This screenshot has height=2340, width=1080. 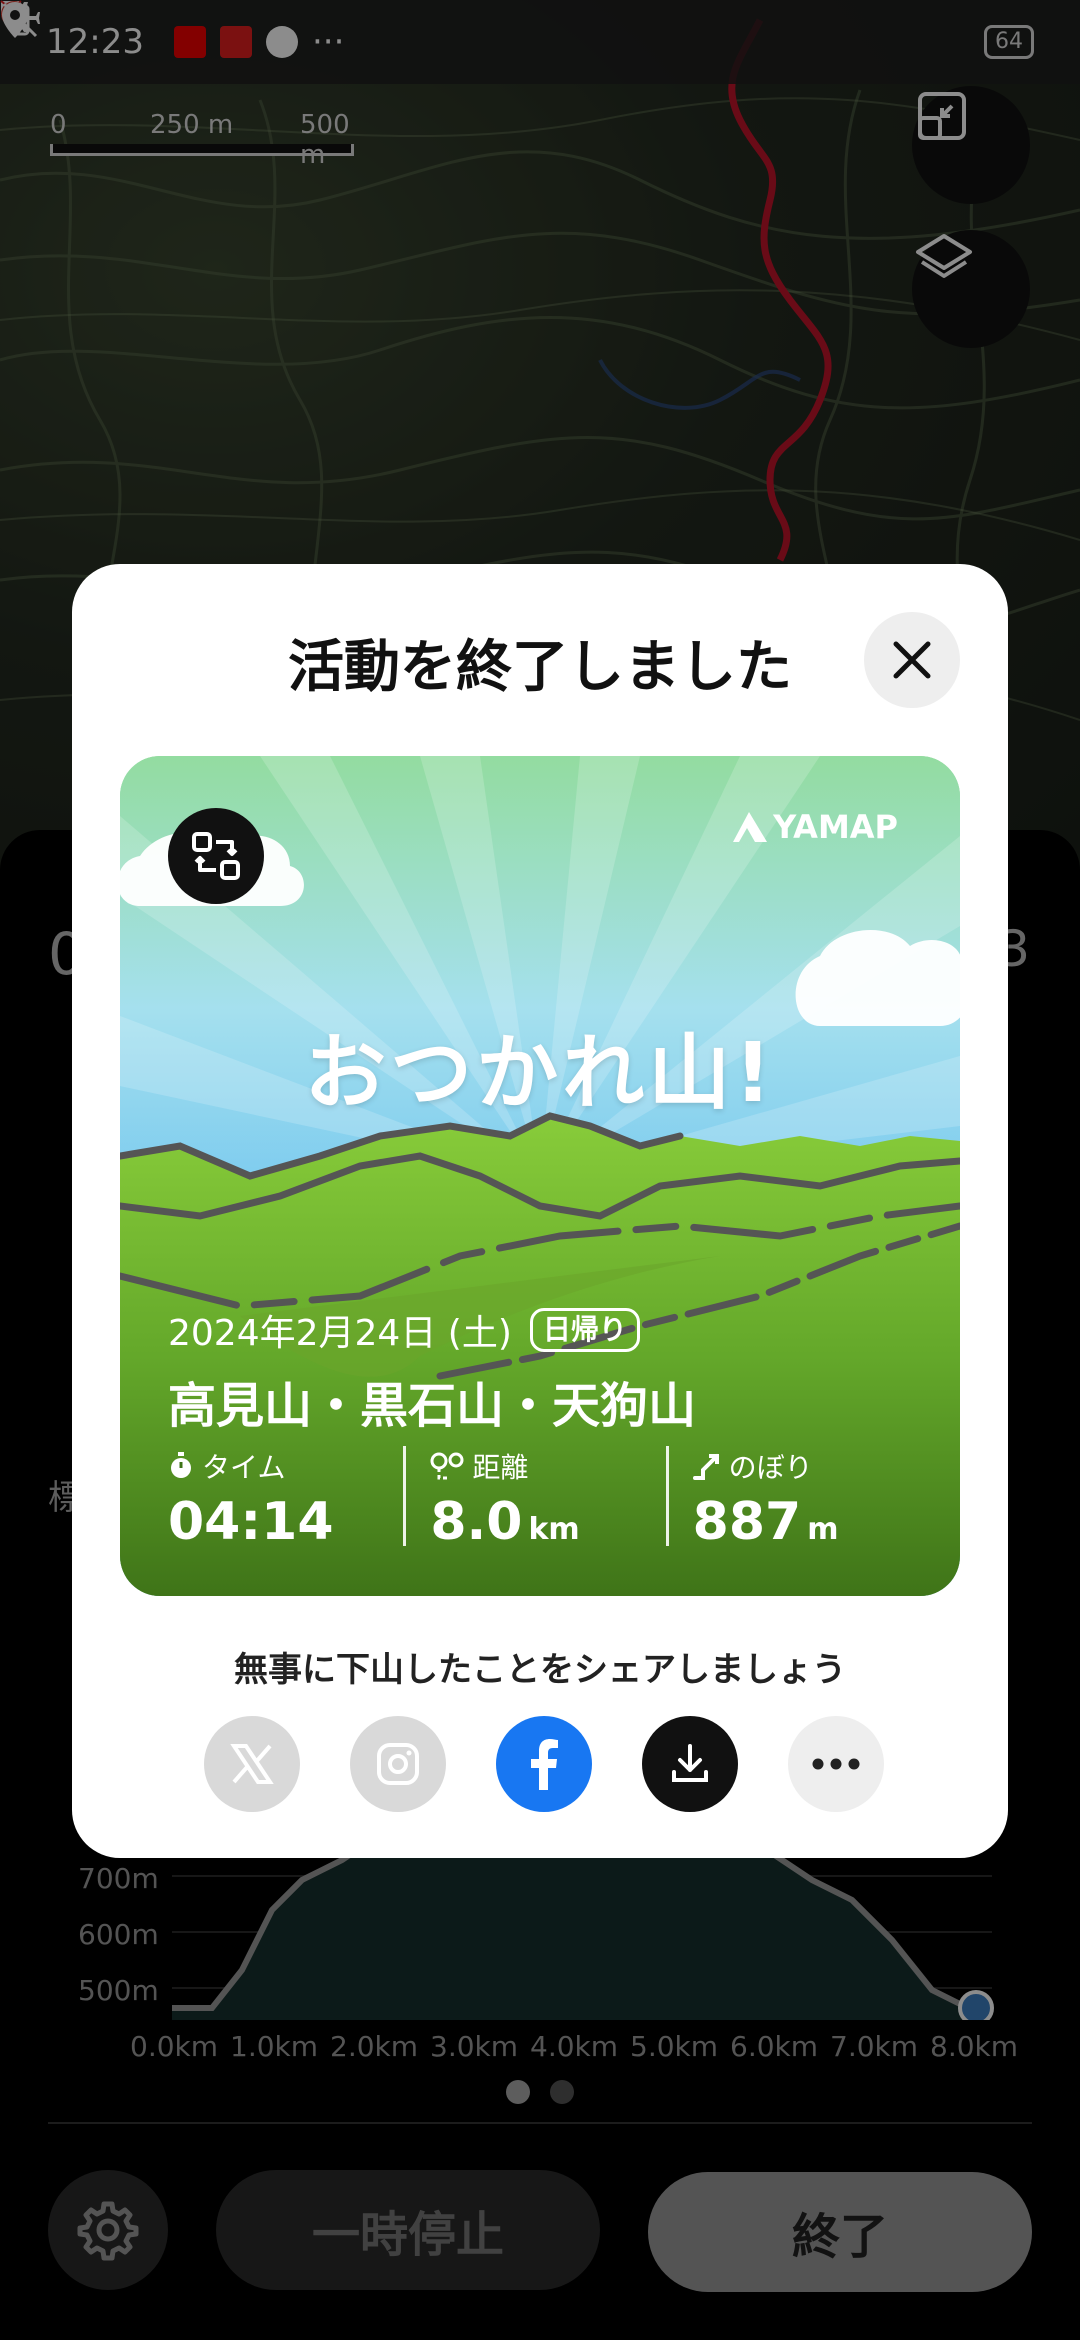 I want to click on brand-name: YAMAP, so click(x=835, y=827).